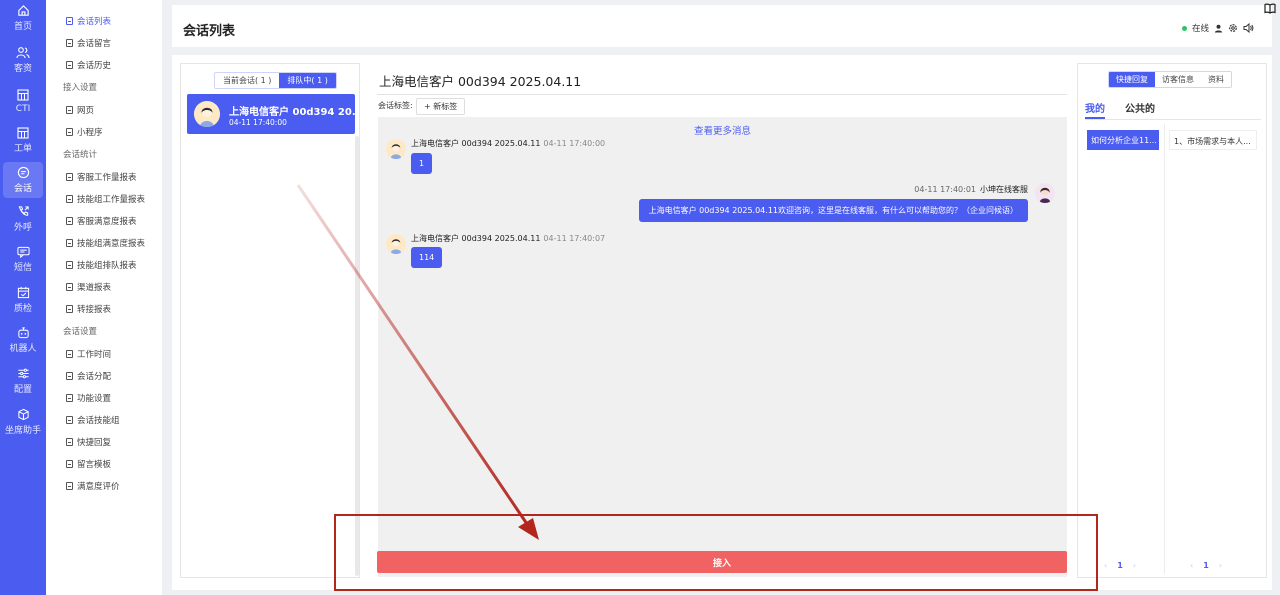 The height and width of the screenshot is (595, 1280). What do you see at coordinates (574, 143) in the screenshot?
I see `message-time: 04-11 17:40:00` at bounding box center [574, 143].